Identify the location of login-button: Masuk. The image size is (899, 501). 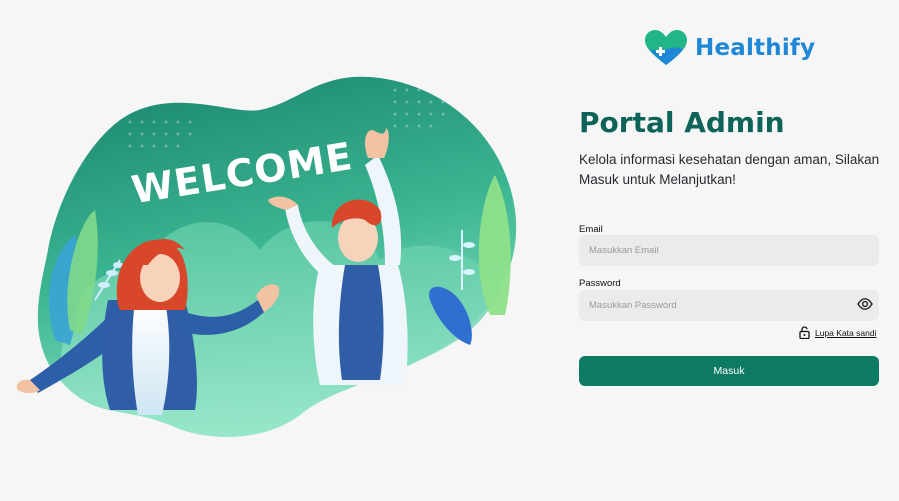
(729, 371).